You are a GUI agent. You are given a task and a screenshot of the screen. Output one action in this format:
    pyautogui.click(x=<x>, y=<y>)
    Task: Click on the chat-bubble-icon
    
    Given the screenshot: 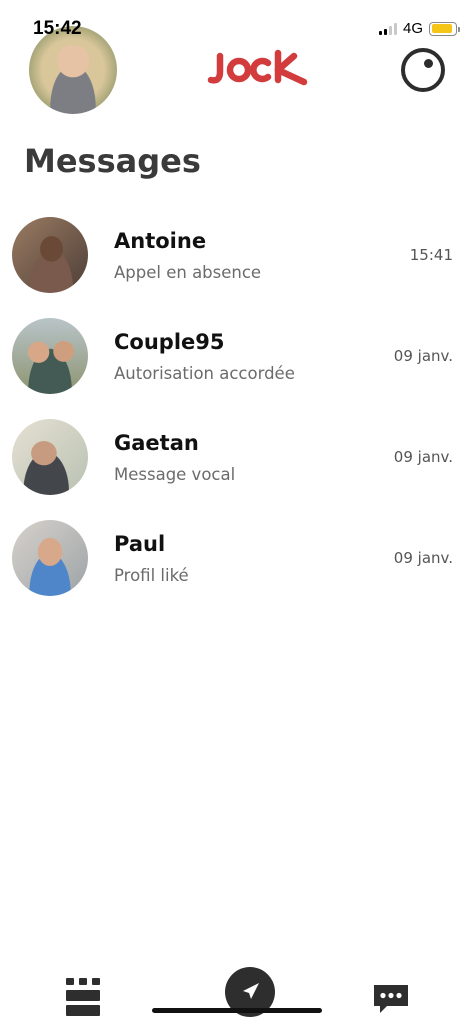 What is the action you would take?
    pyautogui.click(x=391, y=999)
    